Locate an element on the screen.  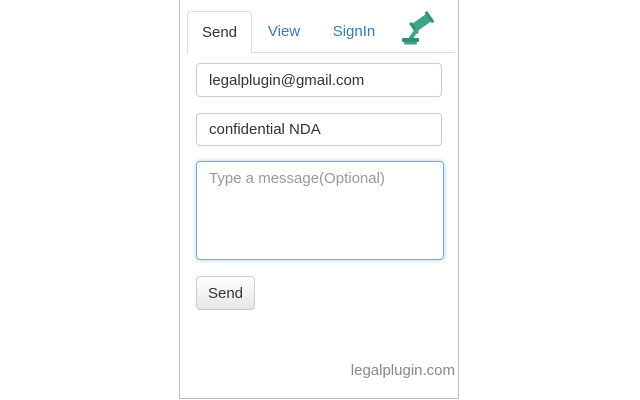
gavel-icon is located at coordinates (418, 28).